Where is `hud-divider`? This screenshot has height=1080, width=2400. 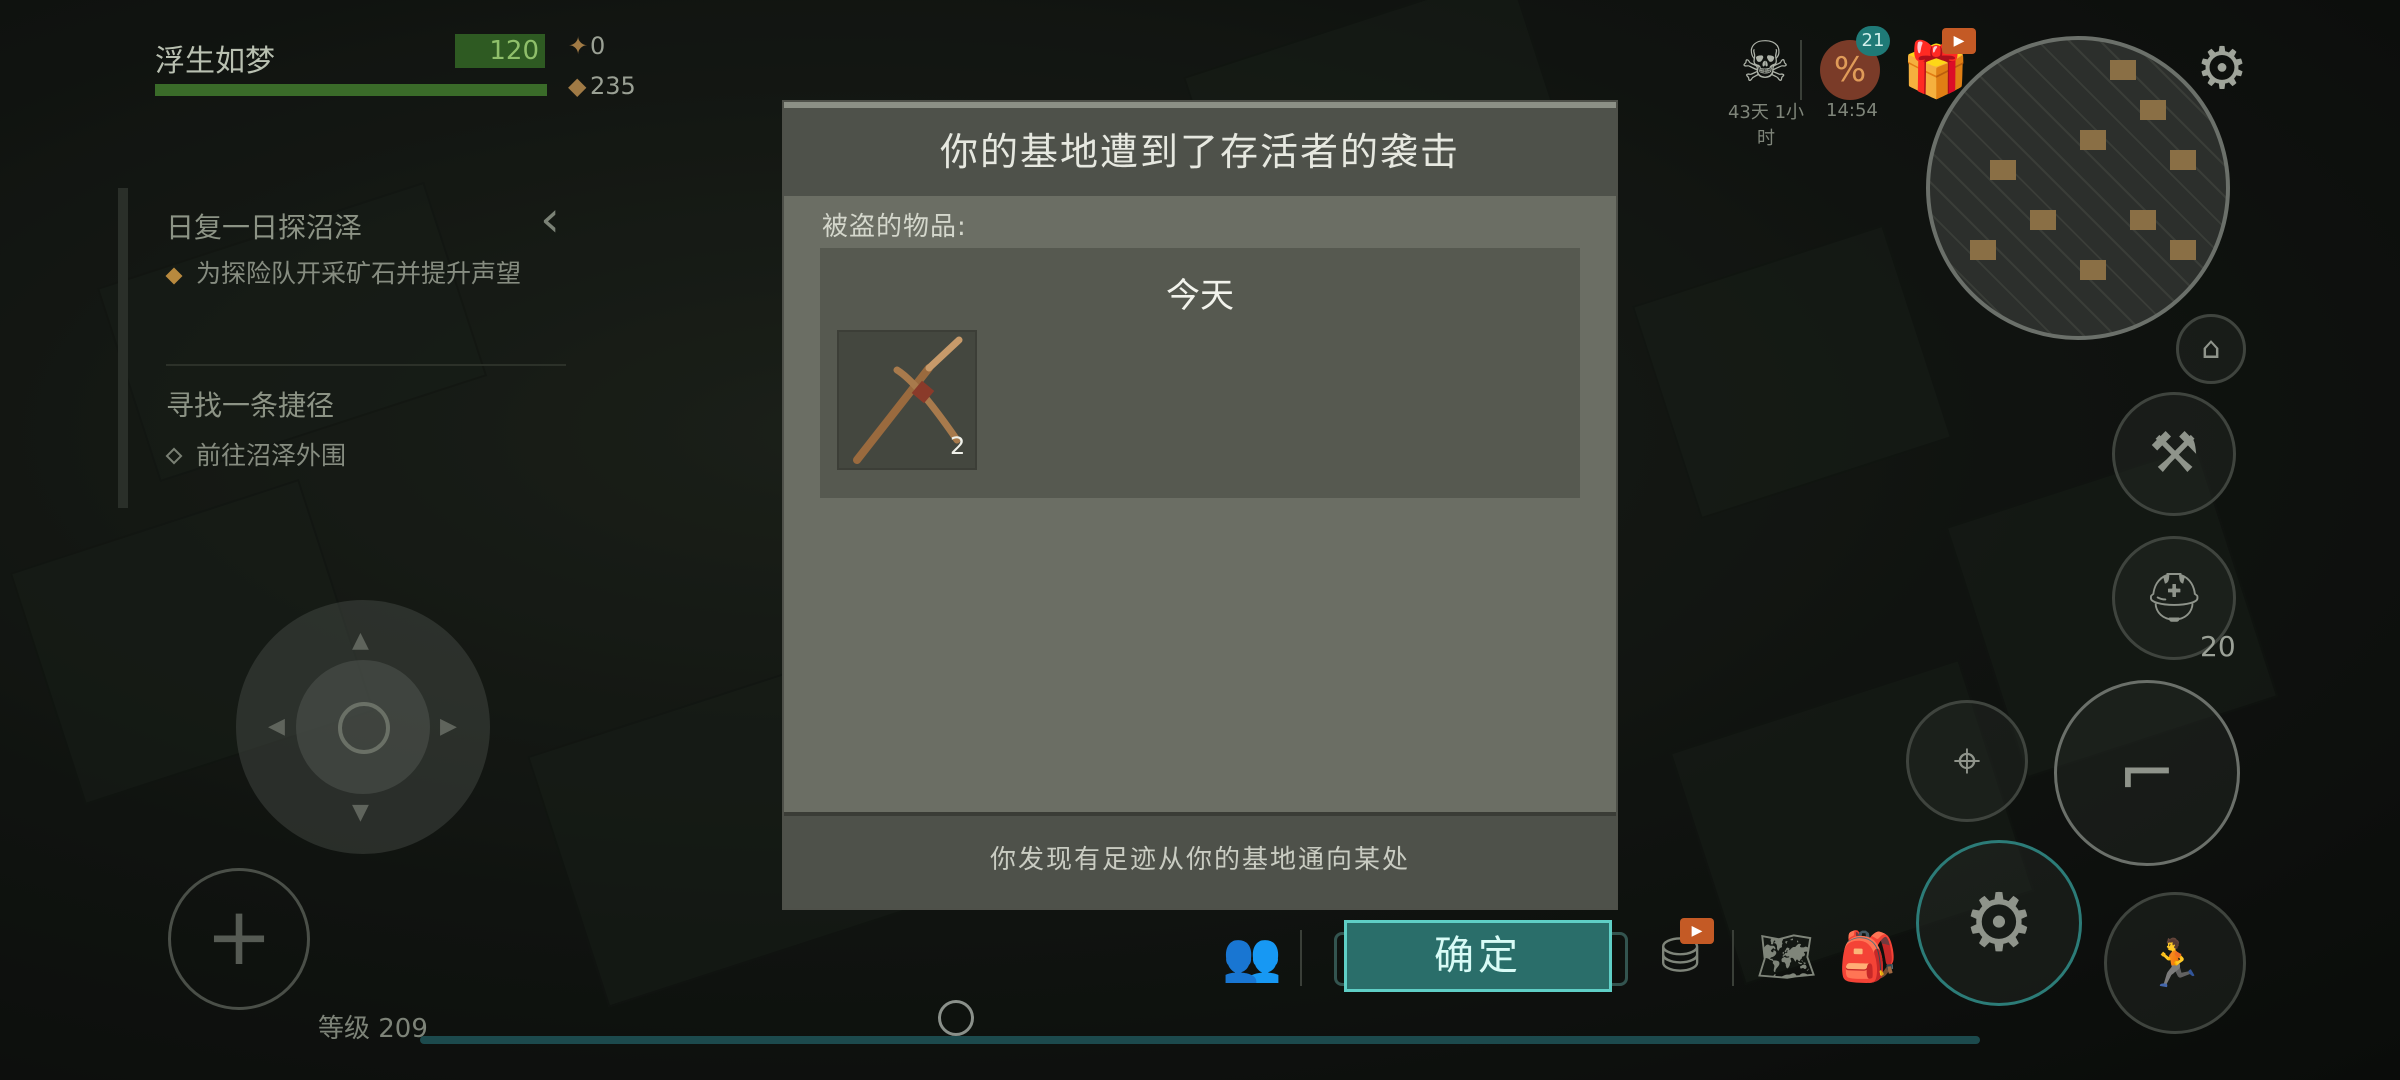 hud-divider is located at coordinates (1801, 70).